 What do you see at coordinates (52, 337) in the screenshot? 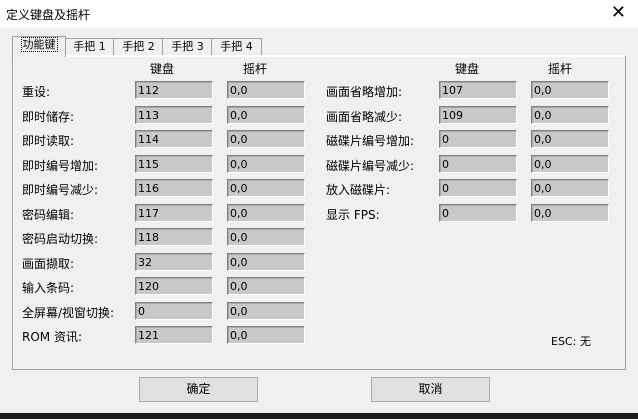
I see `row-label: ROM 资讯:` at bounding box center [52, 337].